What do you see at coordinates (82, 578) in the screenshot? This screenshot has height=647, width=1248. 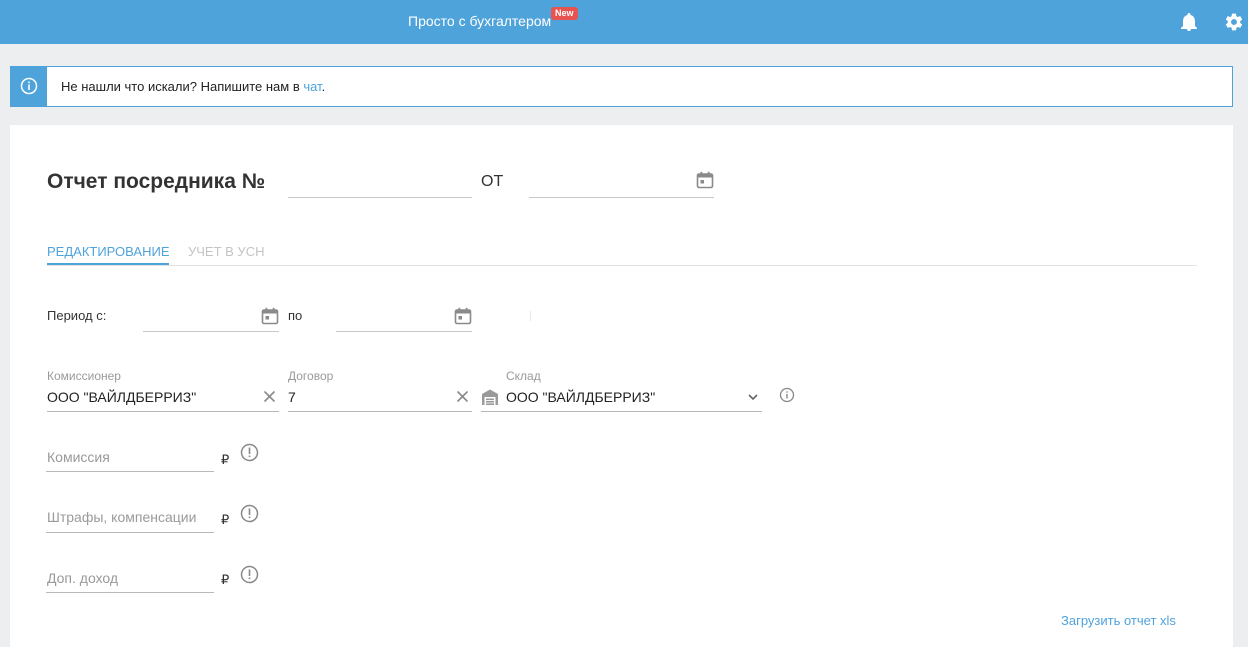 I see `extra-income-input: Доп. доход` at bounding box center [82, 578].